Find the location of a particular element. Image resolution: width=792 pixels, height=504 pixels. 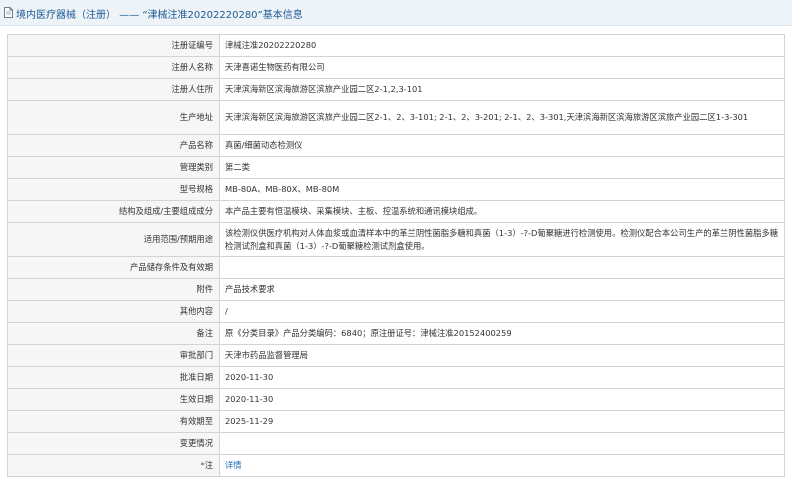

row-value: 第二类 is located at coordinates (502, 167).